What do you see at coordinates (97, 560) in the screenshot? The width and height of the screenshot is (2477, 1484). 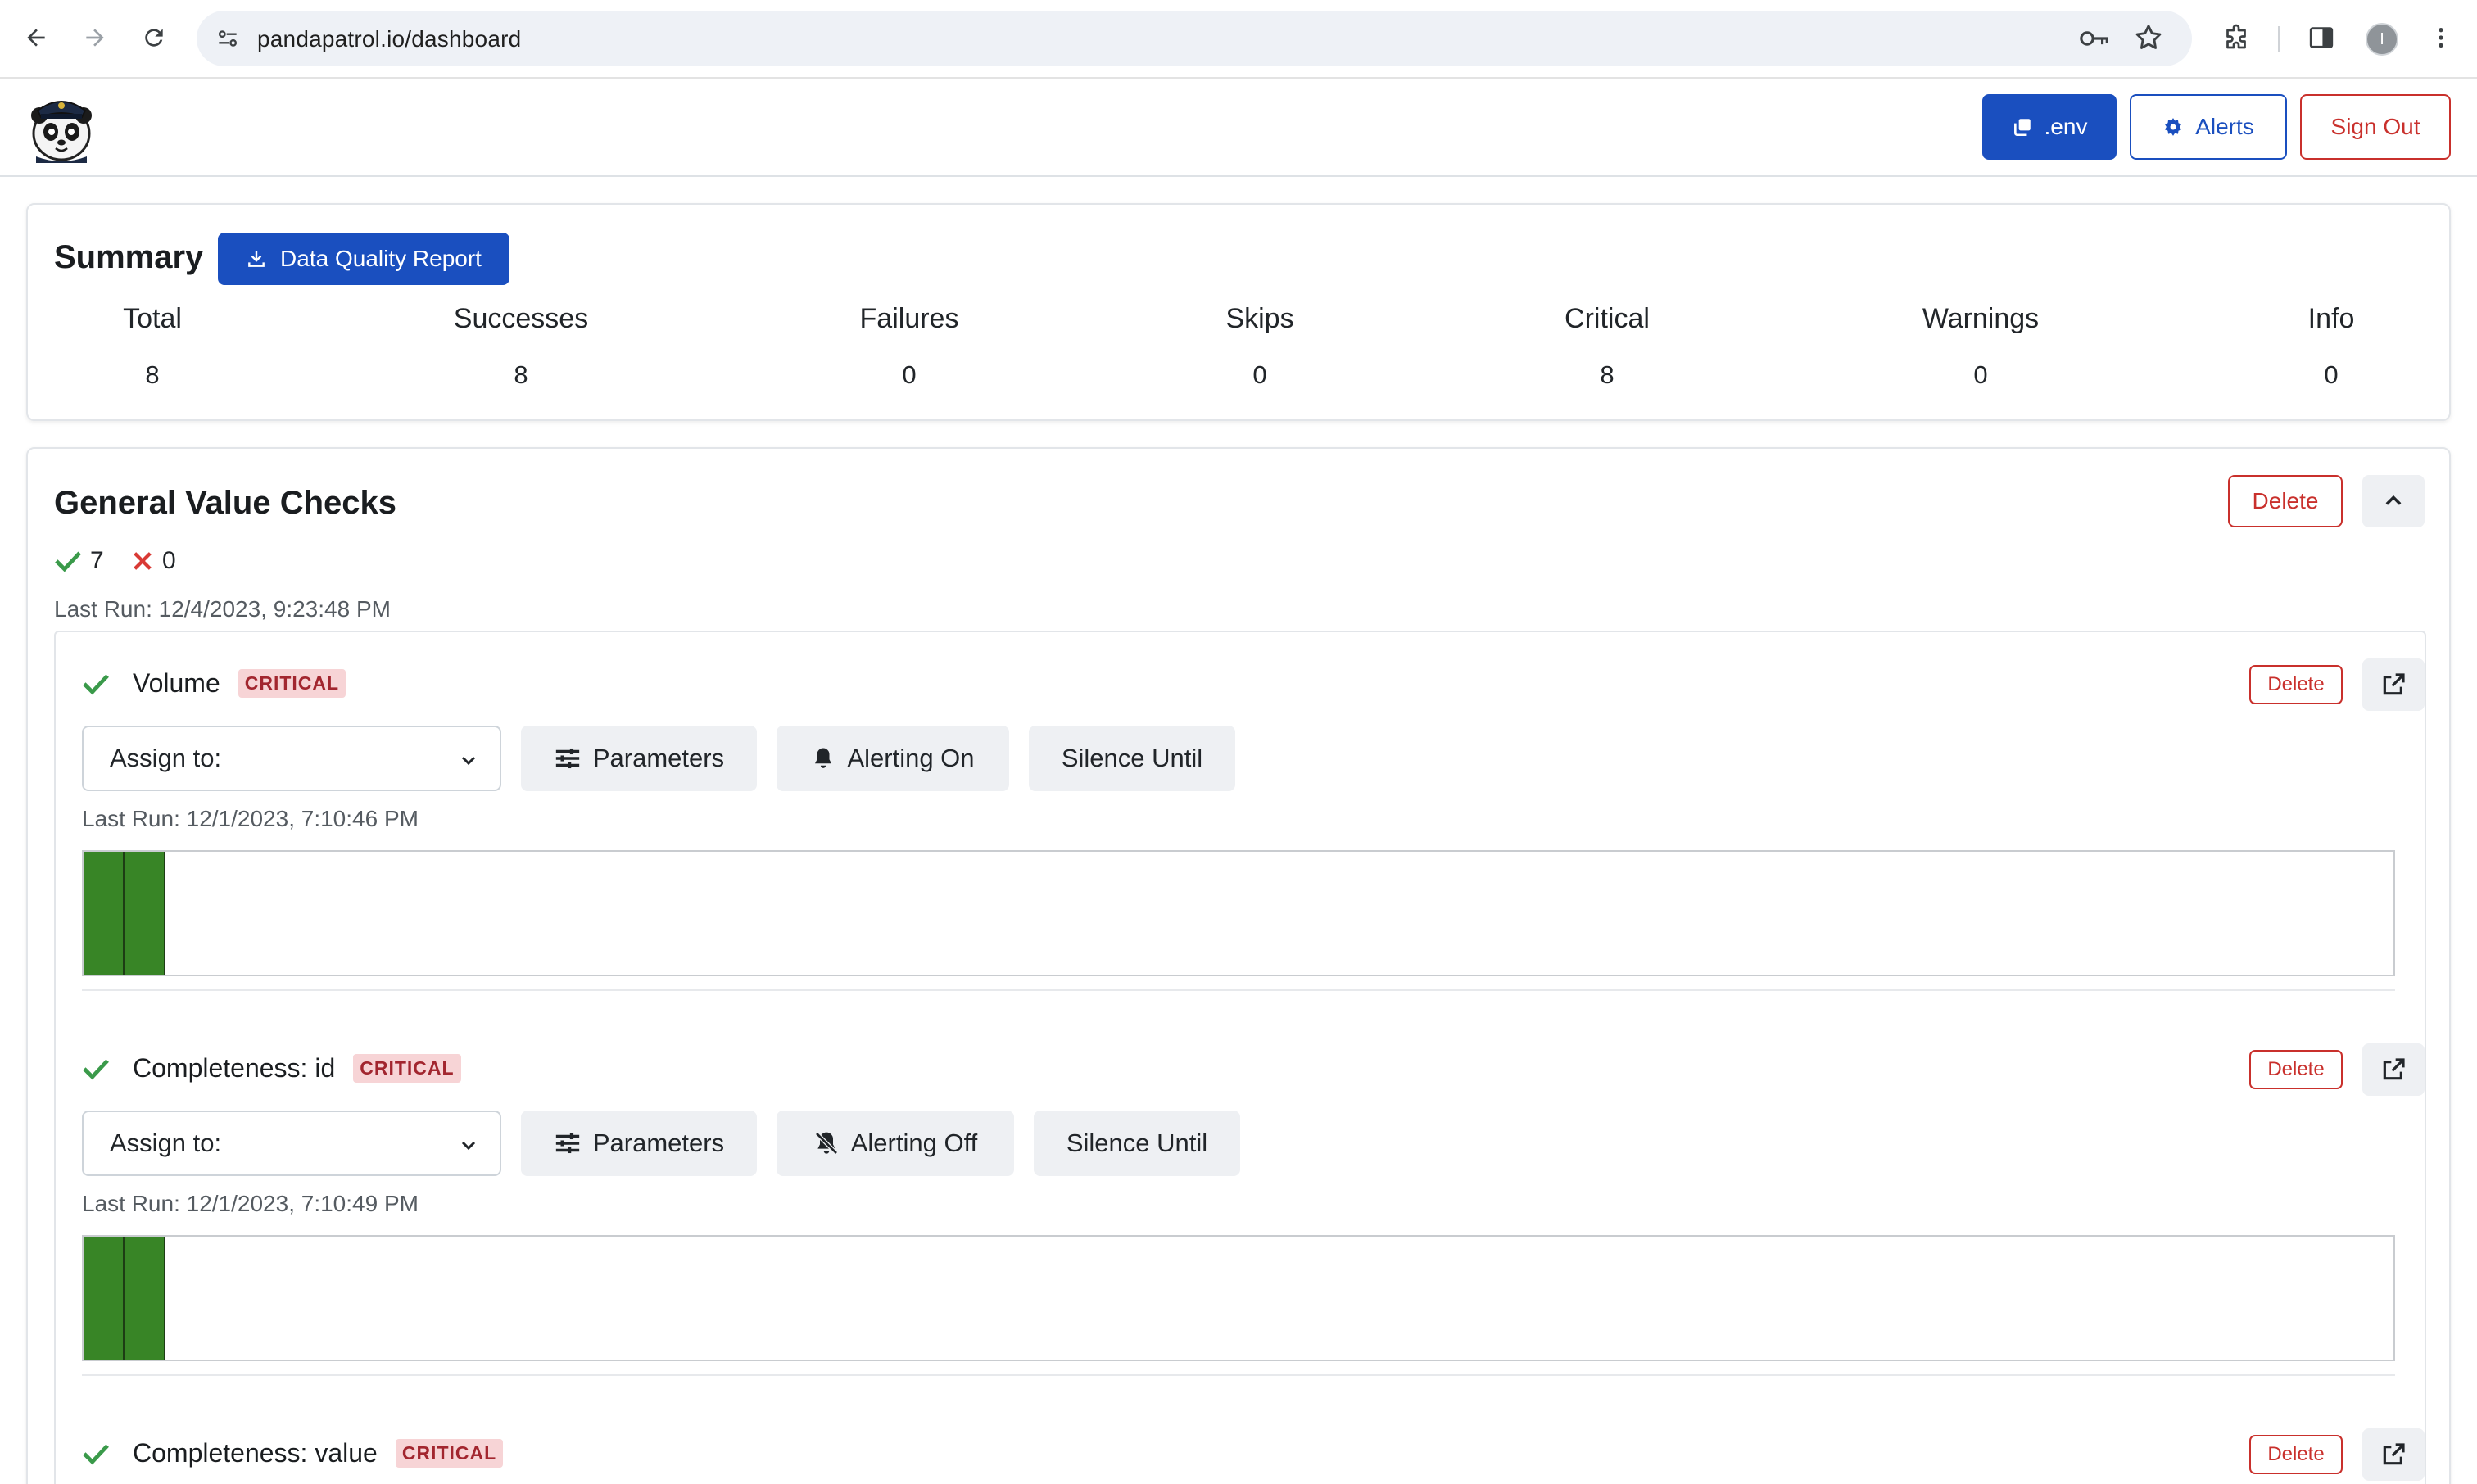 I see `pass-count-value: 7` at bounding box center [97, 560].